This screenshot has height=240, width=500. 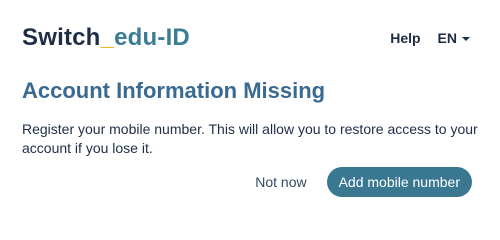 I want to click on header-nav: Help EN, so click(x=430, y=38).